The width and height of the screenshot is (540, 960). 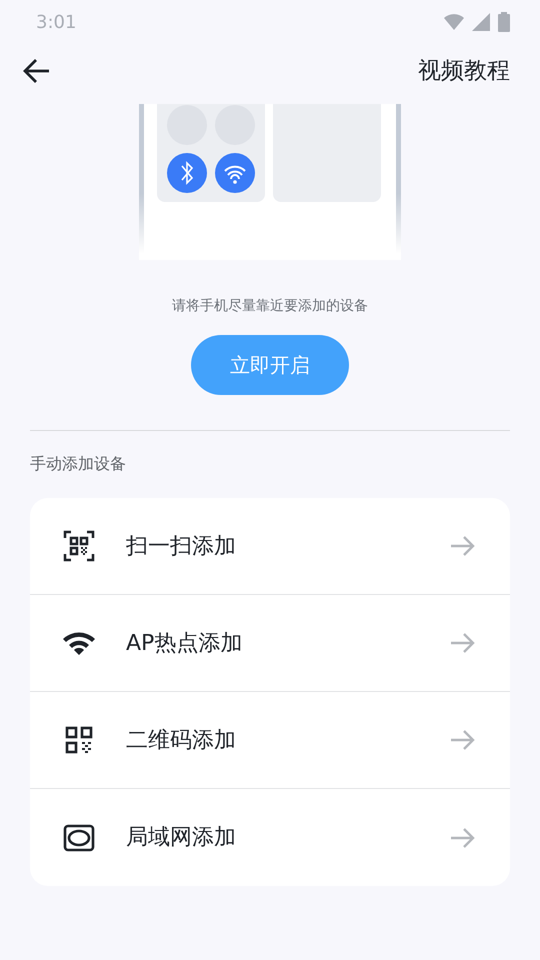 What do you see at coordinates (78, 463) in the screenshot?
I see `section-title: 手动添加设备` at bounding box center [78, 463].